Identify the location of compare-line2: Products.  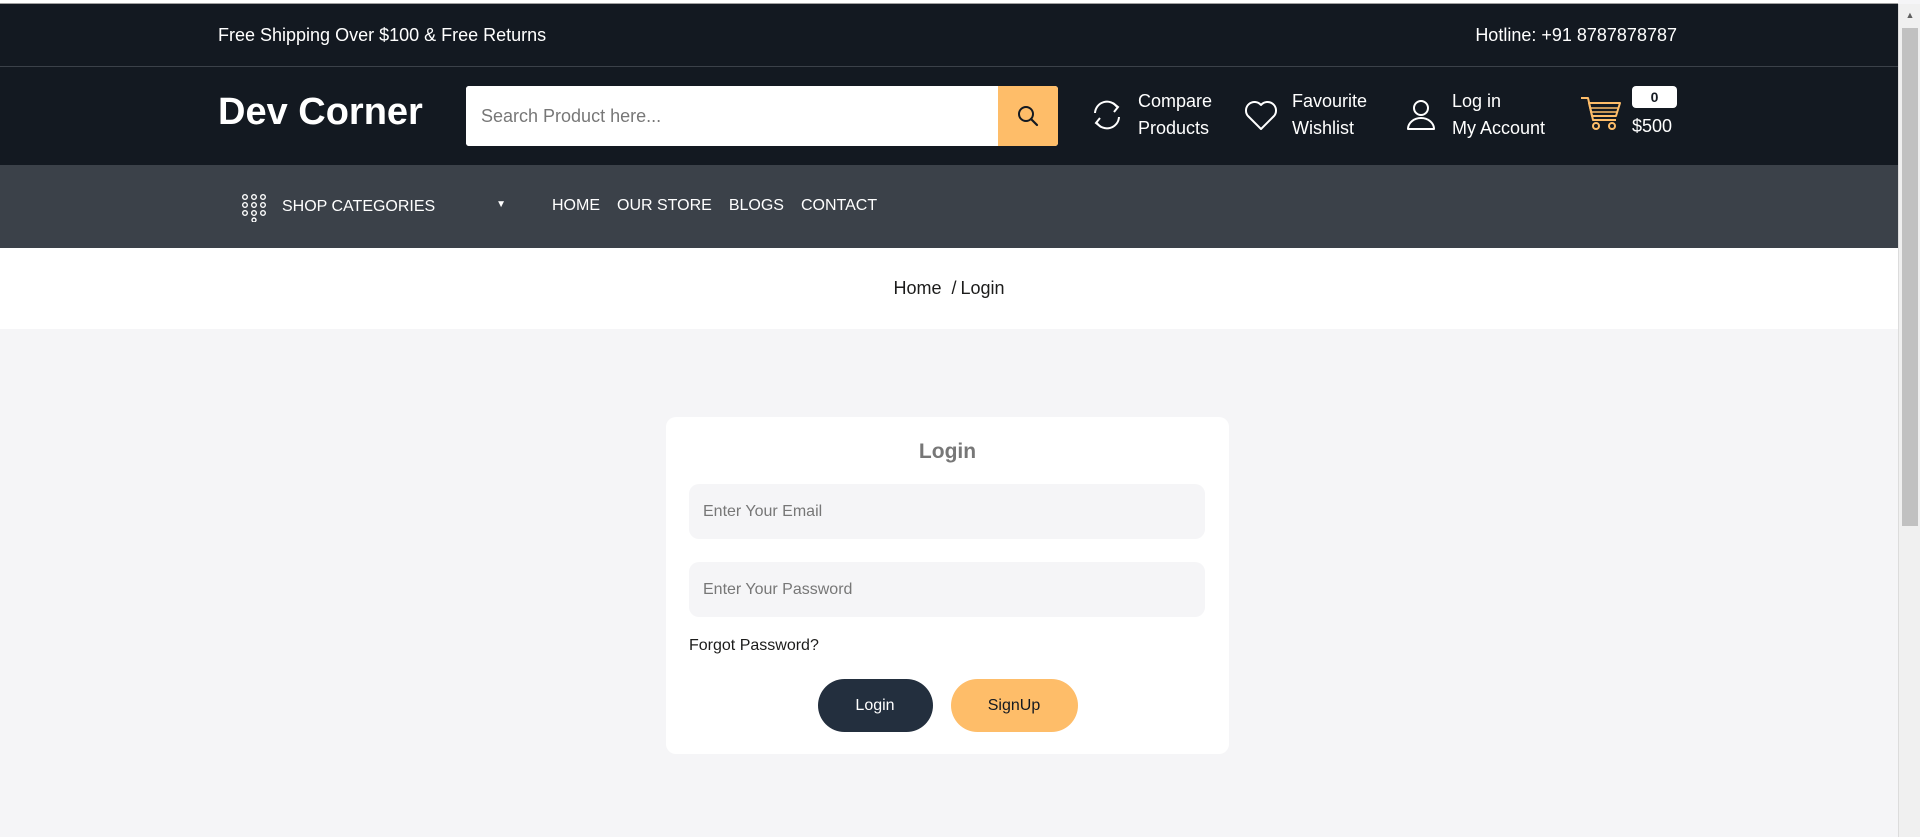
(1174, 128).